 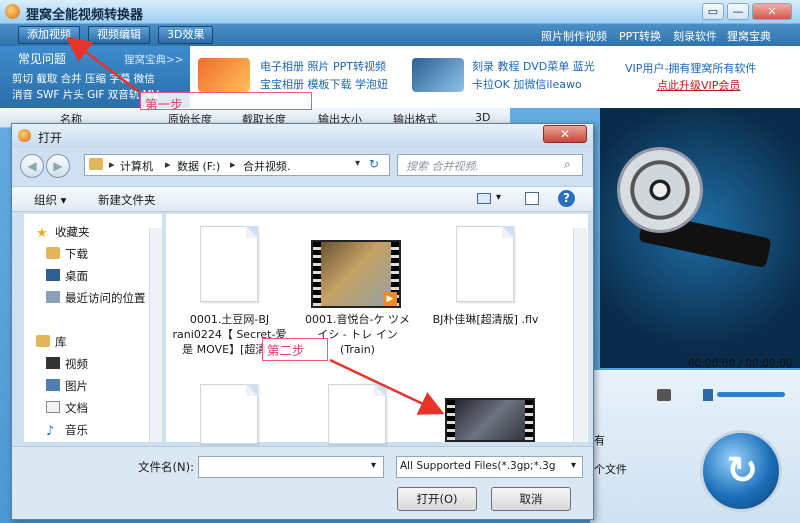 I want to click on path-drive: 数据 (F:), so click(x=198, y=166).